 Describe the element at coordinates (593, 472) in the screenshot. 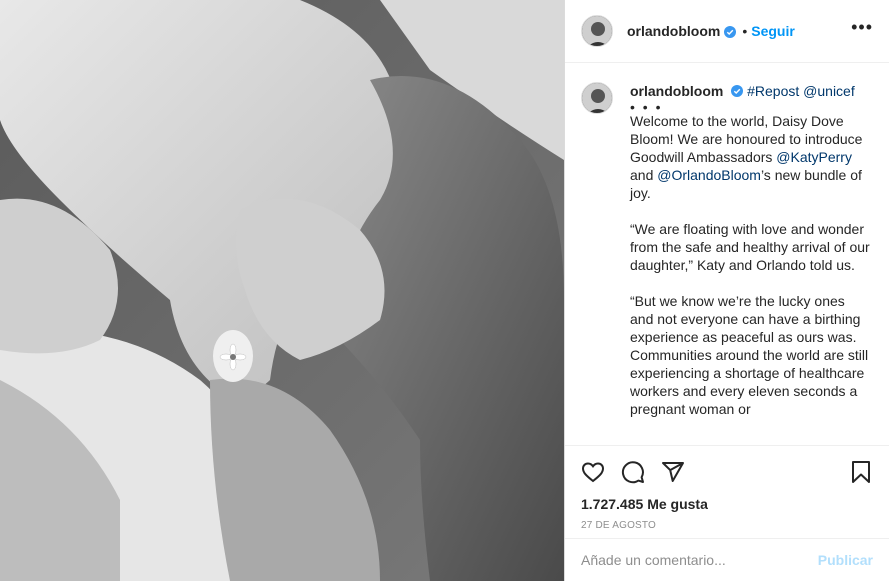

I see `heart-icon` at that location.